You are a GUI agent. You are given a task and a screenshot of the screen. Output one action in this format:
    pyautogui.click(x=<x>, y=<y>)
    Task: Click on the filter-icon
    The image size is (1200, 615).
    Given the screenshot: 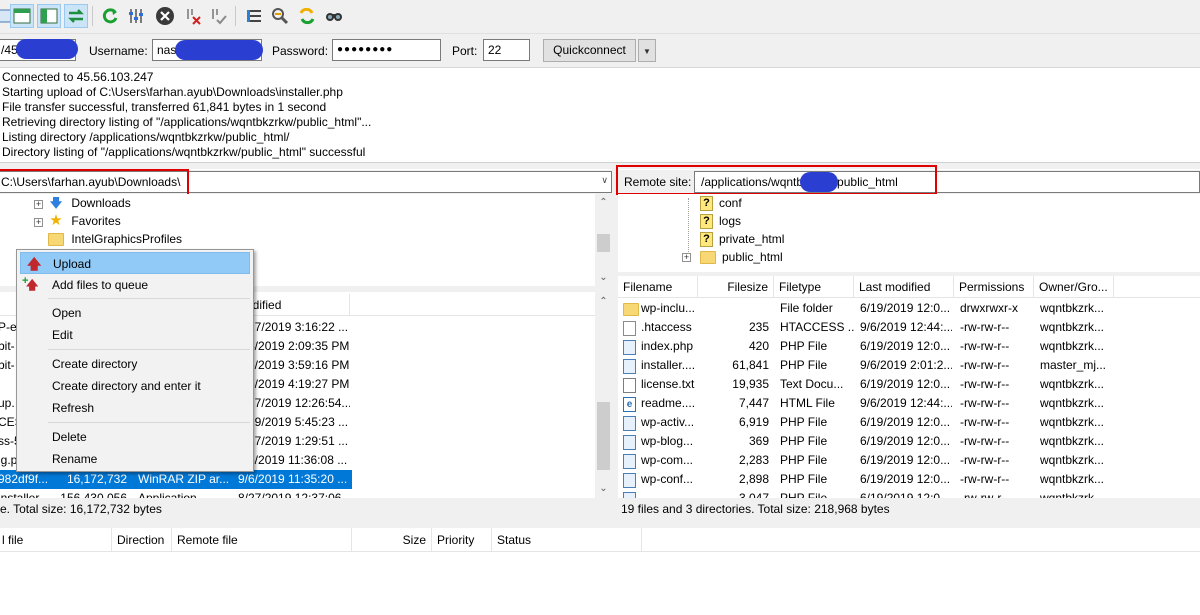 What is the action you would take?
    pyautogui.click(x=254, y=16)
    